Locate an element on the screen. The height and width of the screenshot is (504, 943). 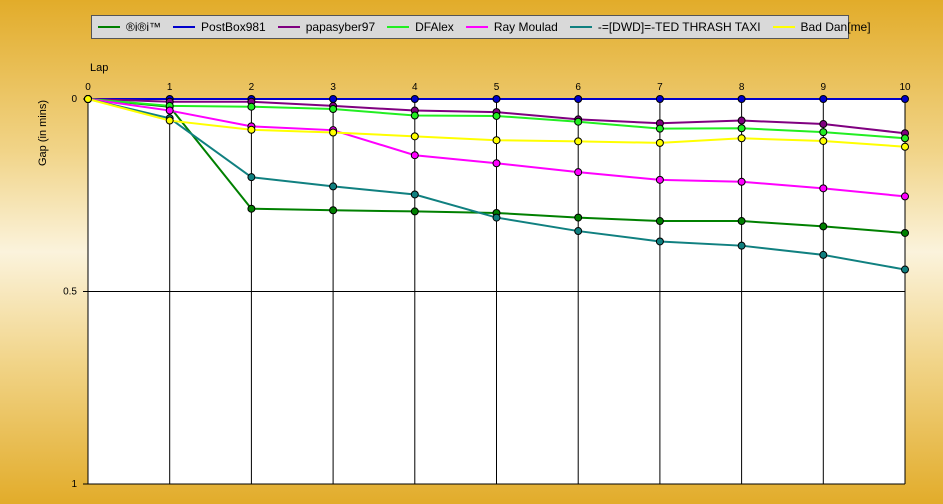
x-tick-label: 6 is located at coordinates (578, 87).